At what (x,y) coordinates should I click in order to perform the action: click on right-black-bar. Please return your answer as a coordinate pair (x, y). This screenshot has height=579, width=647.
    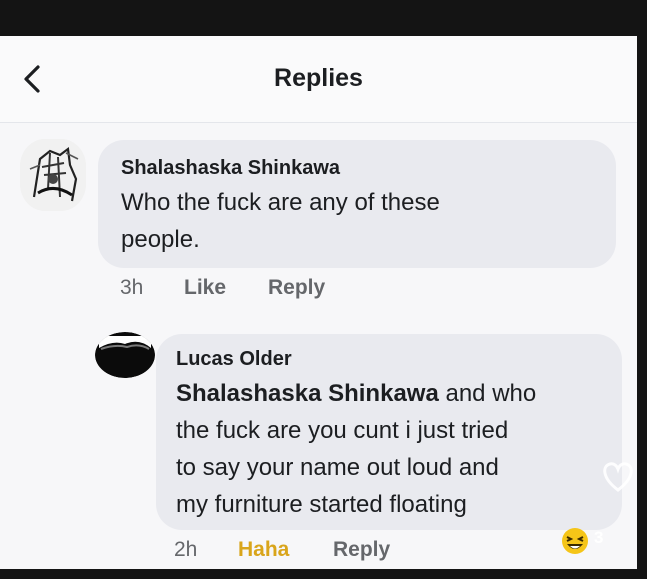
    Looking at the image, I should click on (642, 302).